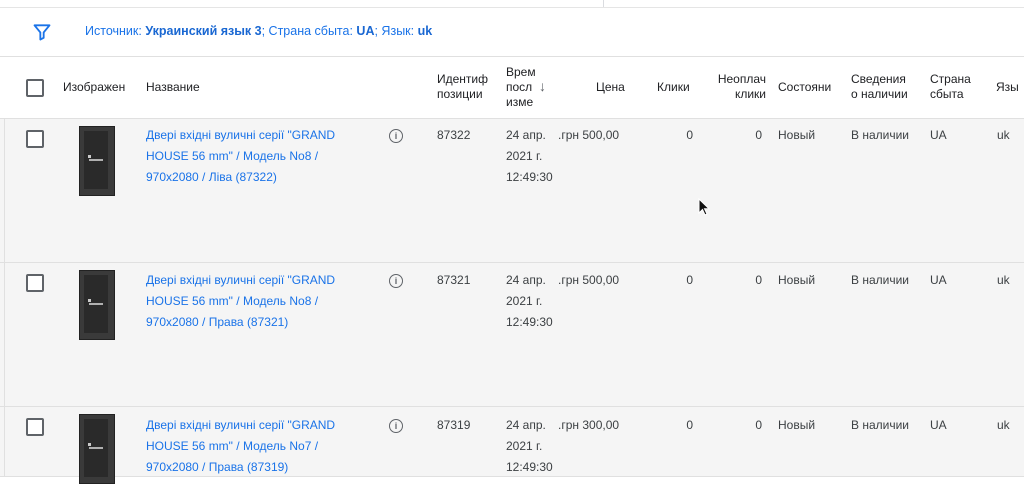 The height and width of the screenshot is (484, 1024). What do you see at coordinates (704, 207) in the screenshot?
I see `mouse-pointer-icon` at bounding box center [704, 207].